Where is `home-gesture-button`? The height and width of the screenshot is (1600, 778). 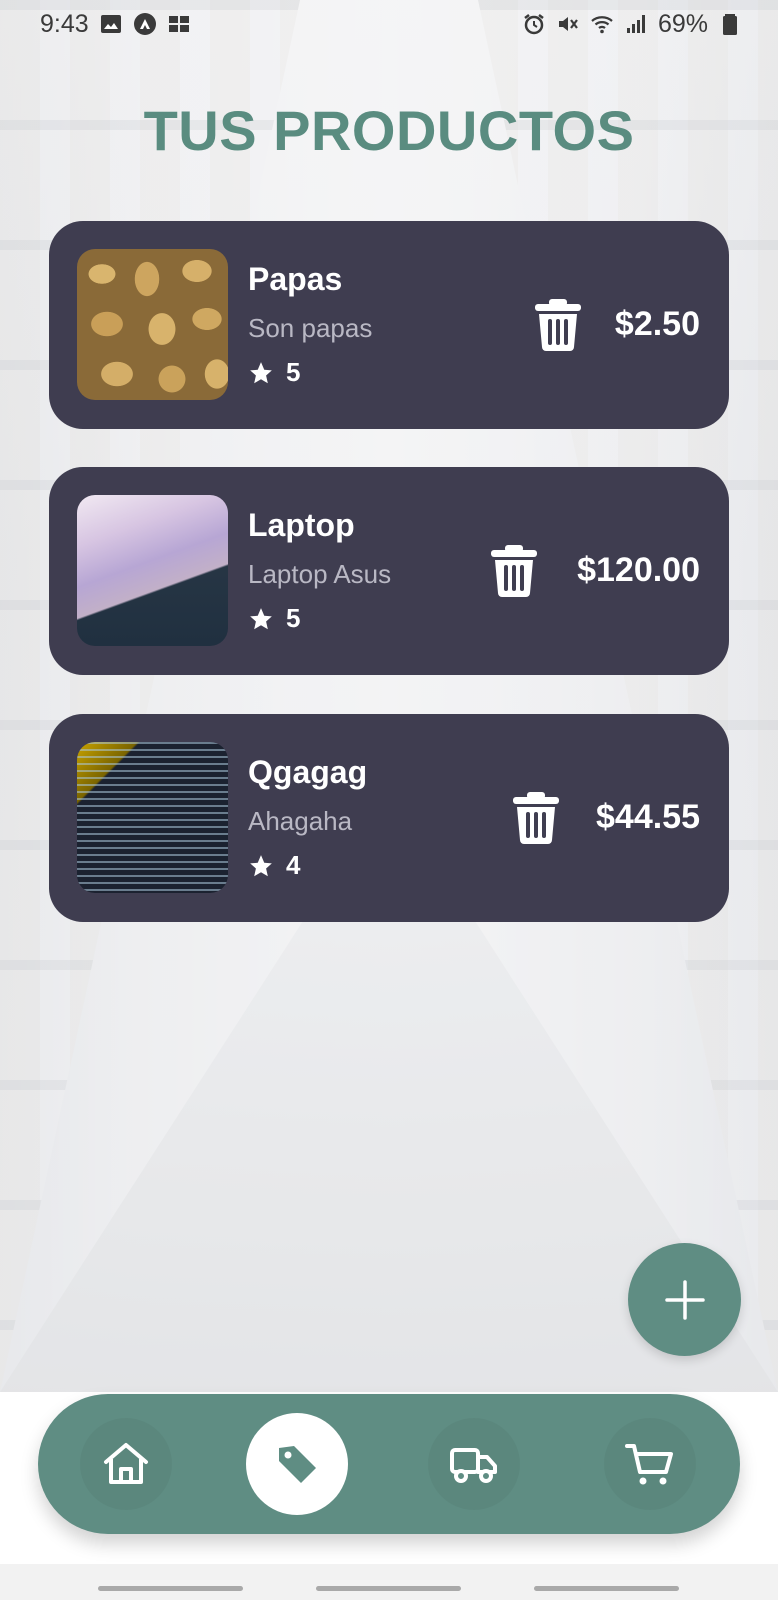
home-gesture-button is located at coordinates (388, 1588).